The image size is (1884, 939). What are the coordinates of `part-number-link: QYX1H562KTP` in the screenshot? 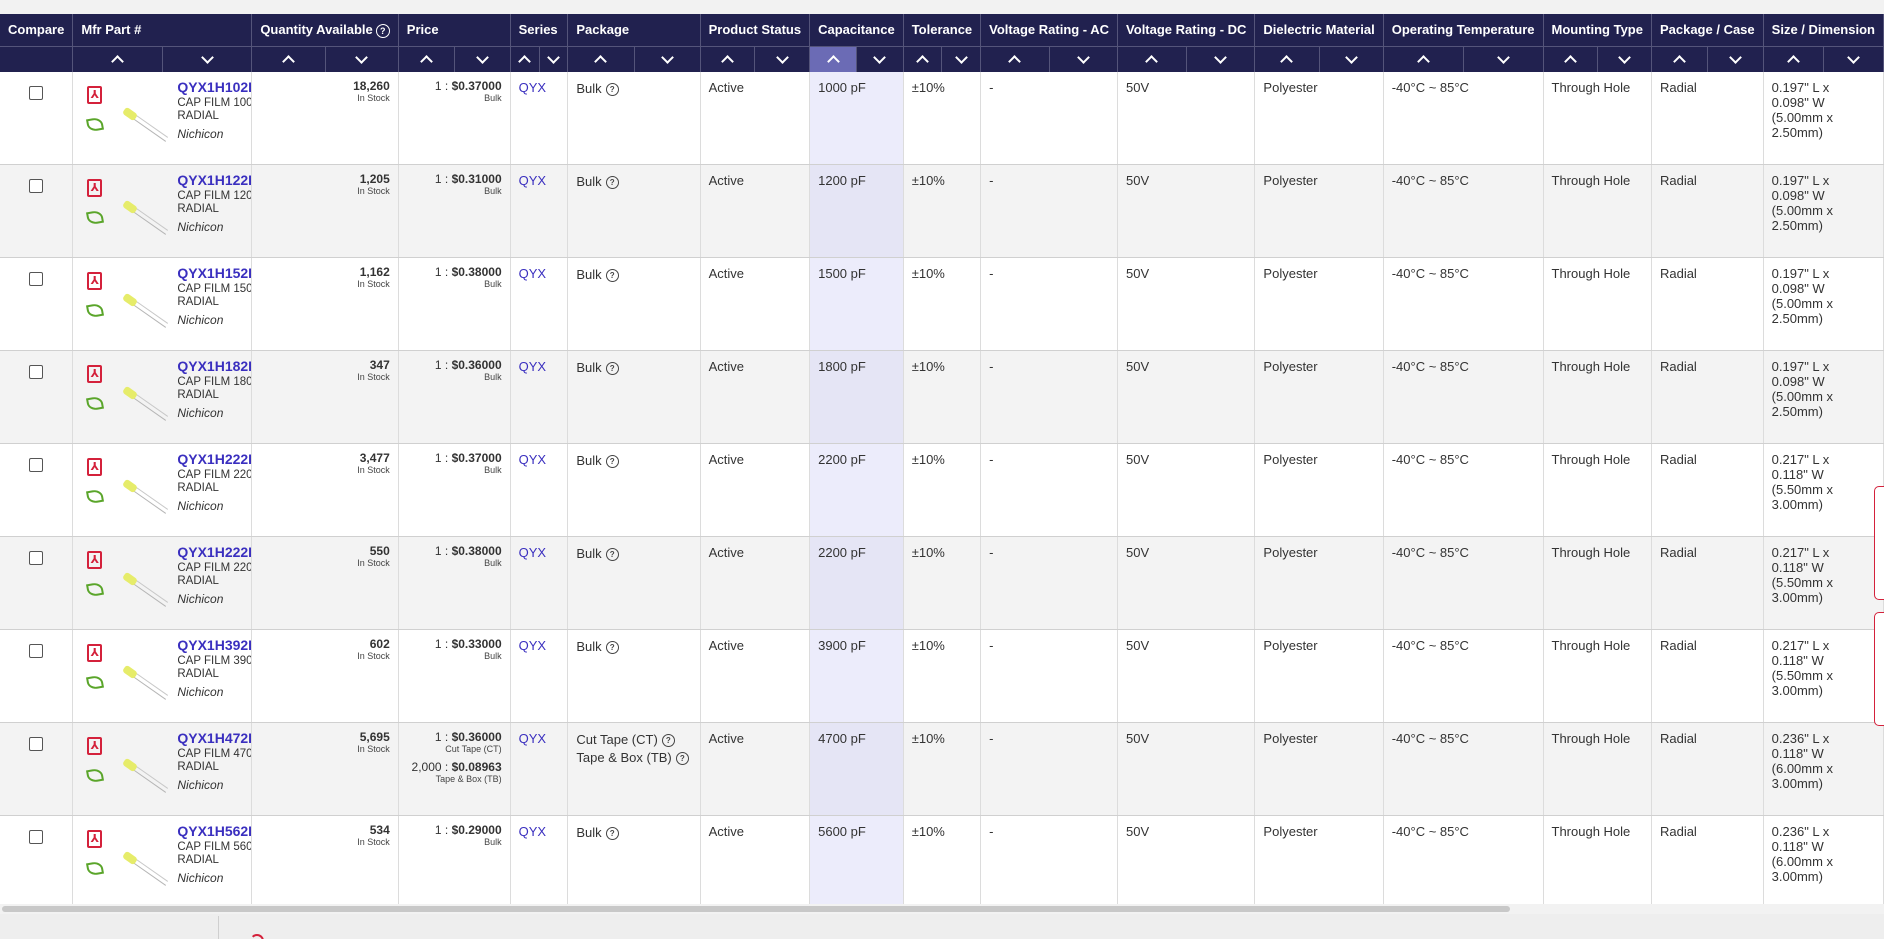 It's located at (213, 831).